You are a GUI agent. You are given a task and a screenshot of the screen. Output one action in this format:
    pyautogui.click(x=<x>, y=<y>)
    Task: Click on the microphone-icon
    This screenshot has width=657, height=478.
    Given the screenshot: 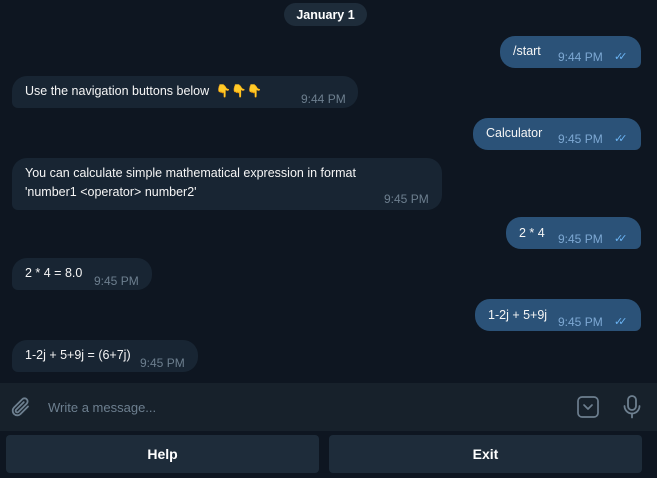 What is the action you would take?
    pyautogui.click(x=632, y=407)
    